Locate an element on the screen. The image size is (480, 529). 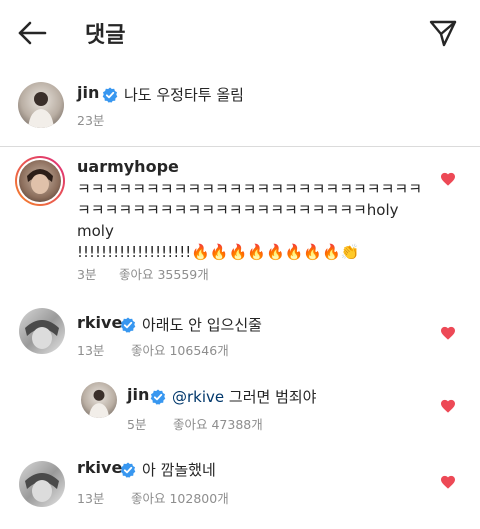
comment-line: ㅋㅋㅋㅋㅋㅋㅋㅋㅋㅋㅋㅋㅋㅋㅋㅋㅋㅋㅋㅋㅋholy is located at coordinates (238, 210).